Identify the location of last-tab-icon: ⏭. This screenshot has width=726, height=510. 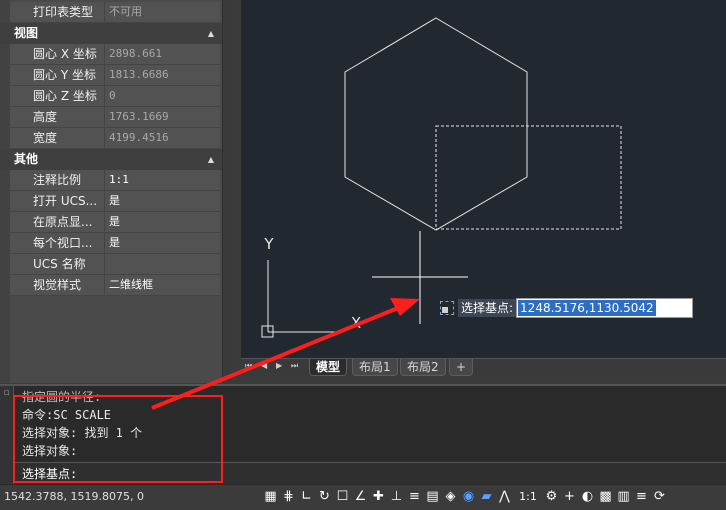
(294, 366).